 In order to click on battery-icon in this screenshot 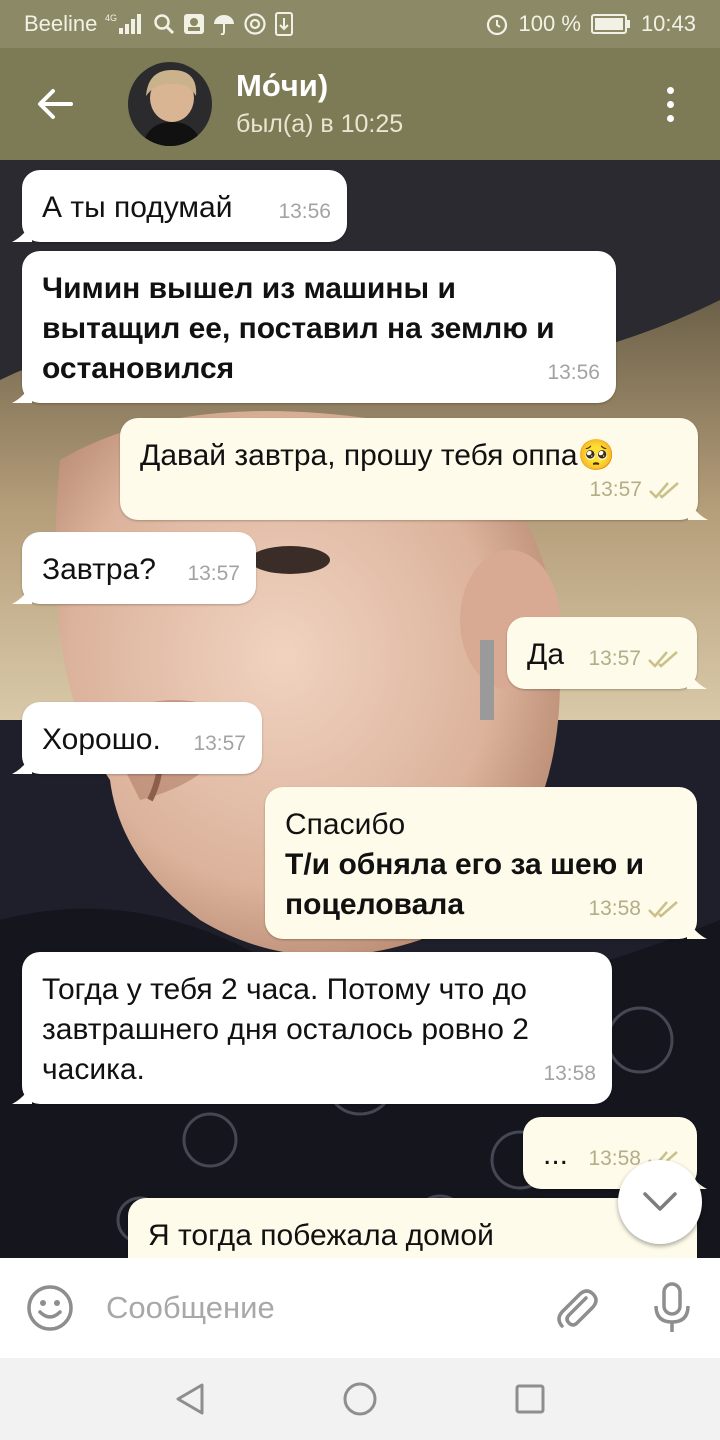, I will do `click(610, 24)`.